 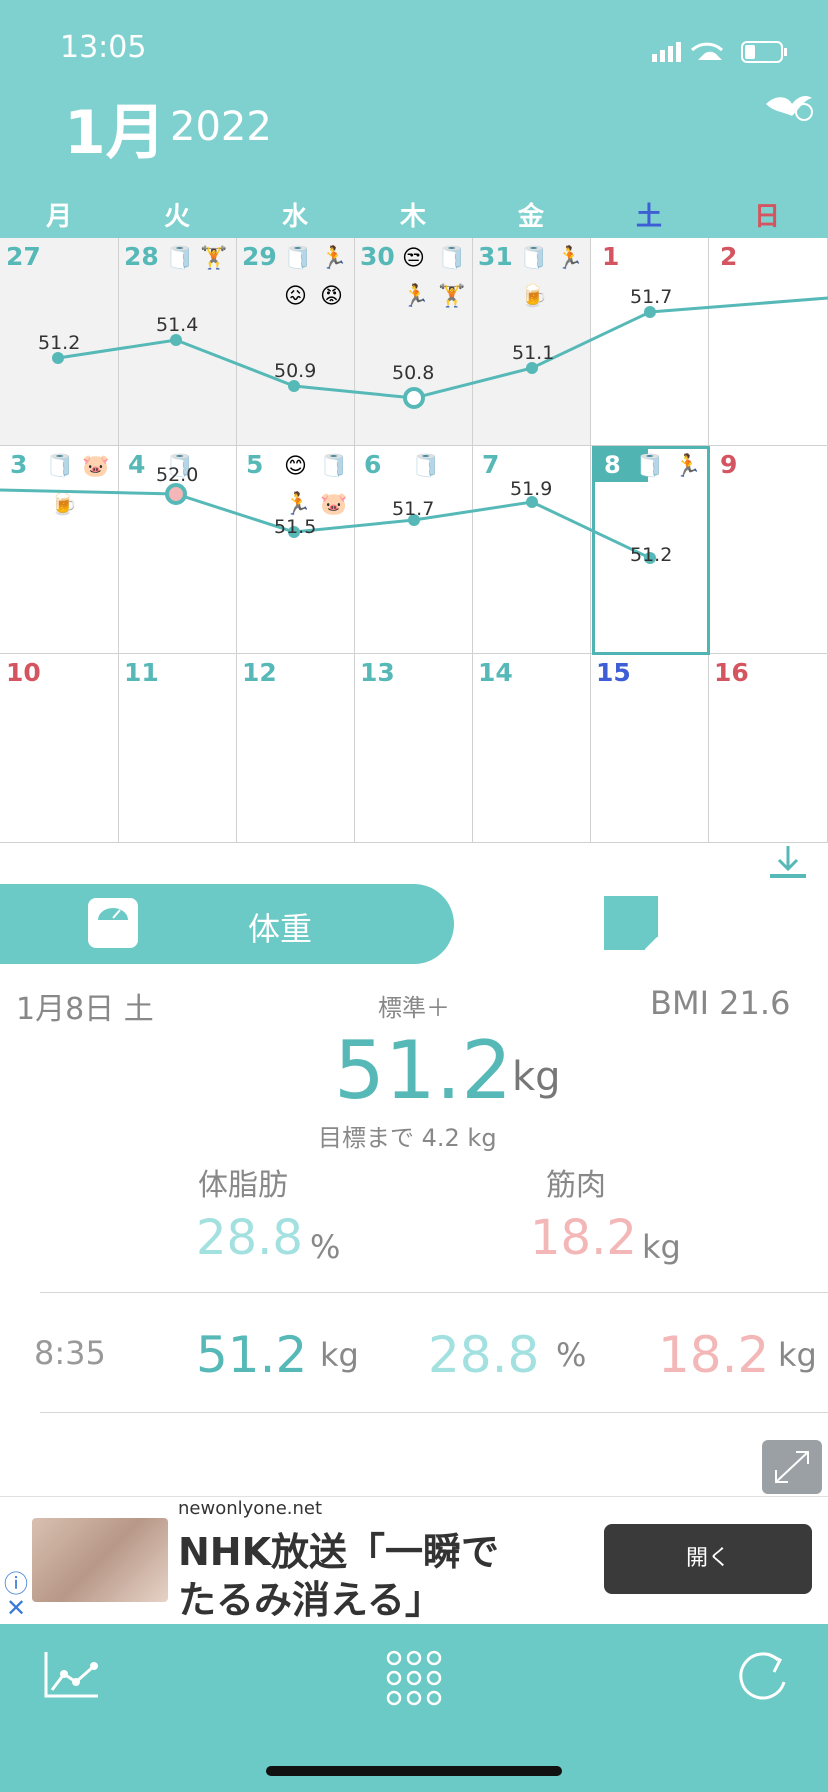 I want to click on body-fat-value: 28.8, so click(x=249, y=1238).